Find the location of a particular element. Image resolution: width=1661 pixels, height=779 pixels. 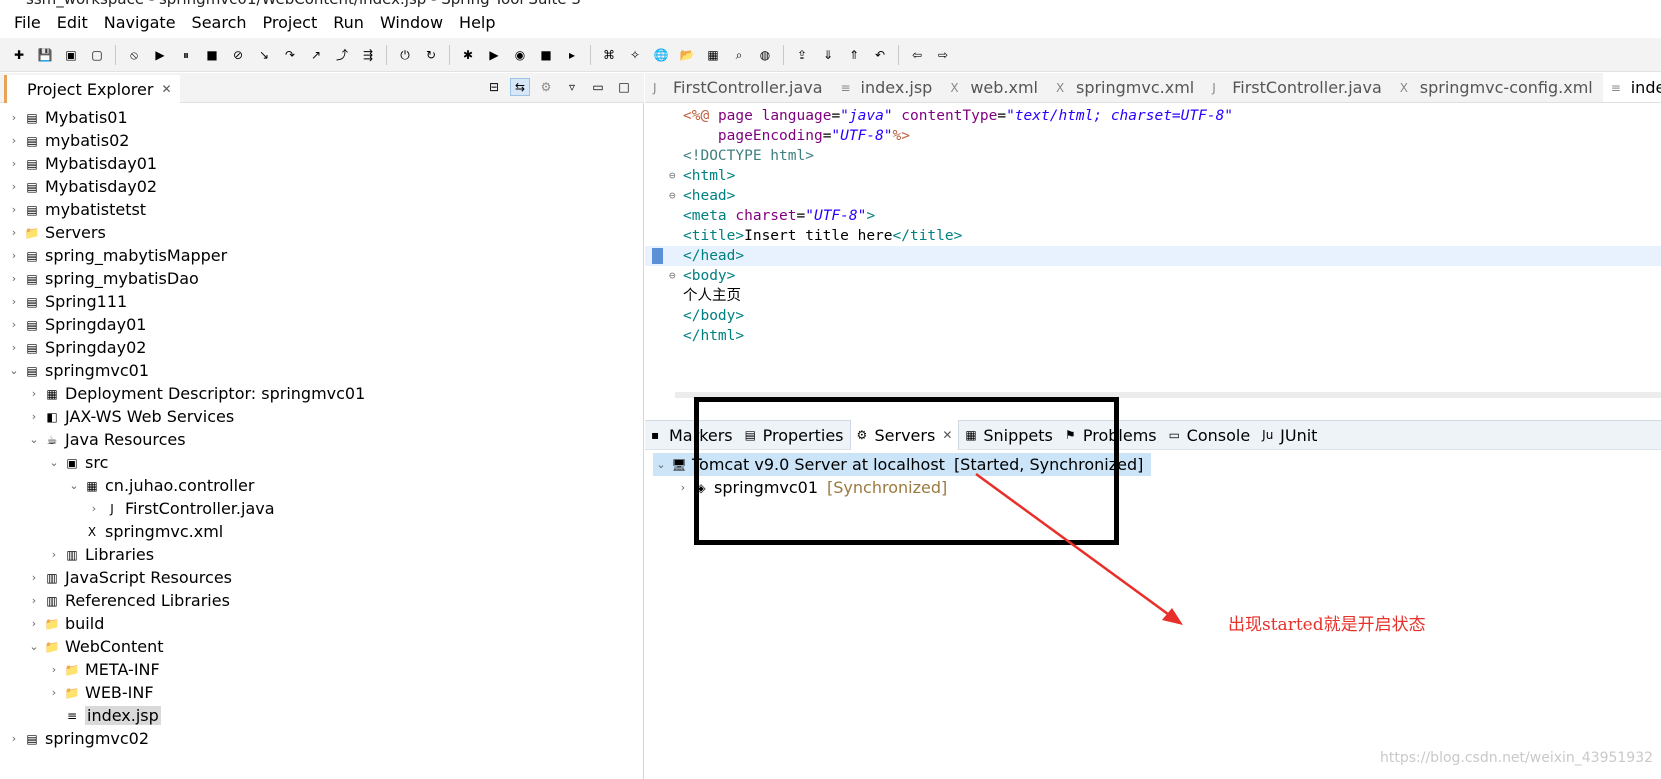

step-into-icon: ↘ is located at coordinates (264, 55).